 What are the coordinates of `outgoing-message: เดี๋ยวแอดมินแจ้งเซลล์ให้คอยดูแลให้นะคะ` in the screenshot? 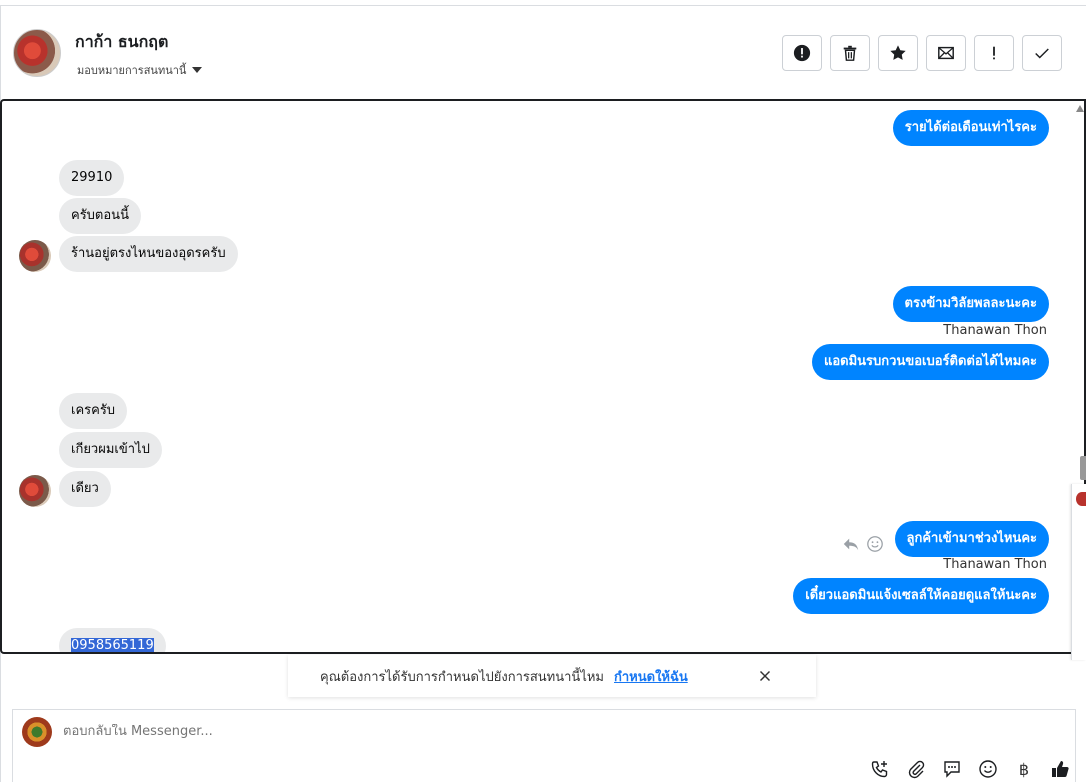 It's located at (921, 596).